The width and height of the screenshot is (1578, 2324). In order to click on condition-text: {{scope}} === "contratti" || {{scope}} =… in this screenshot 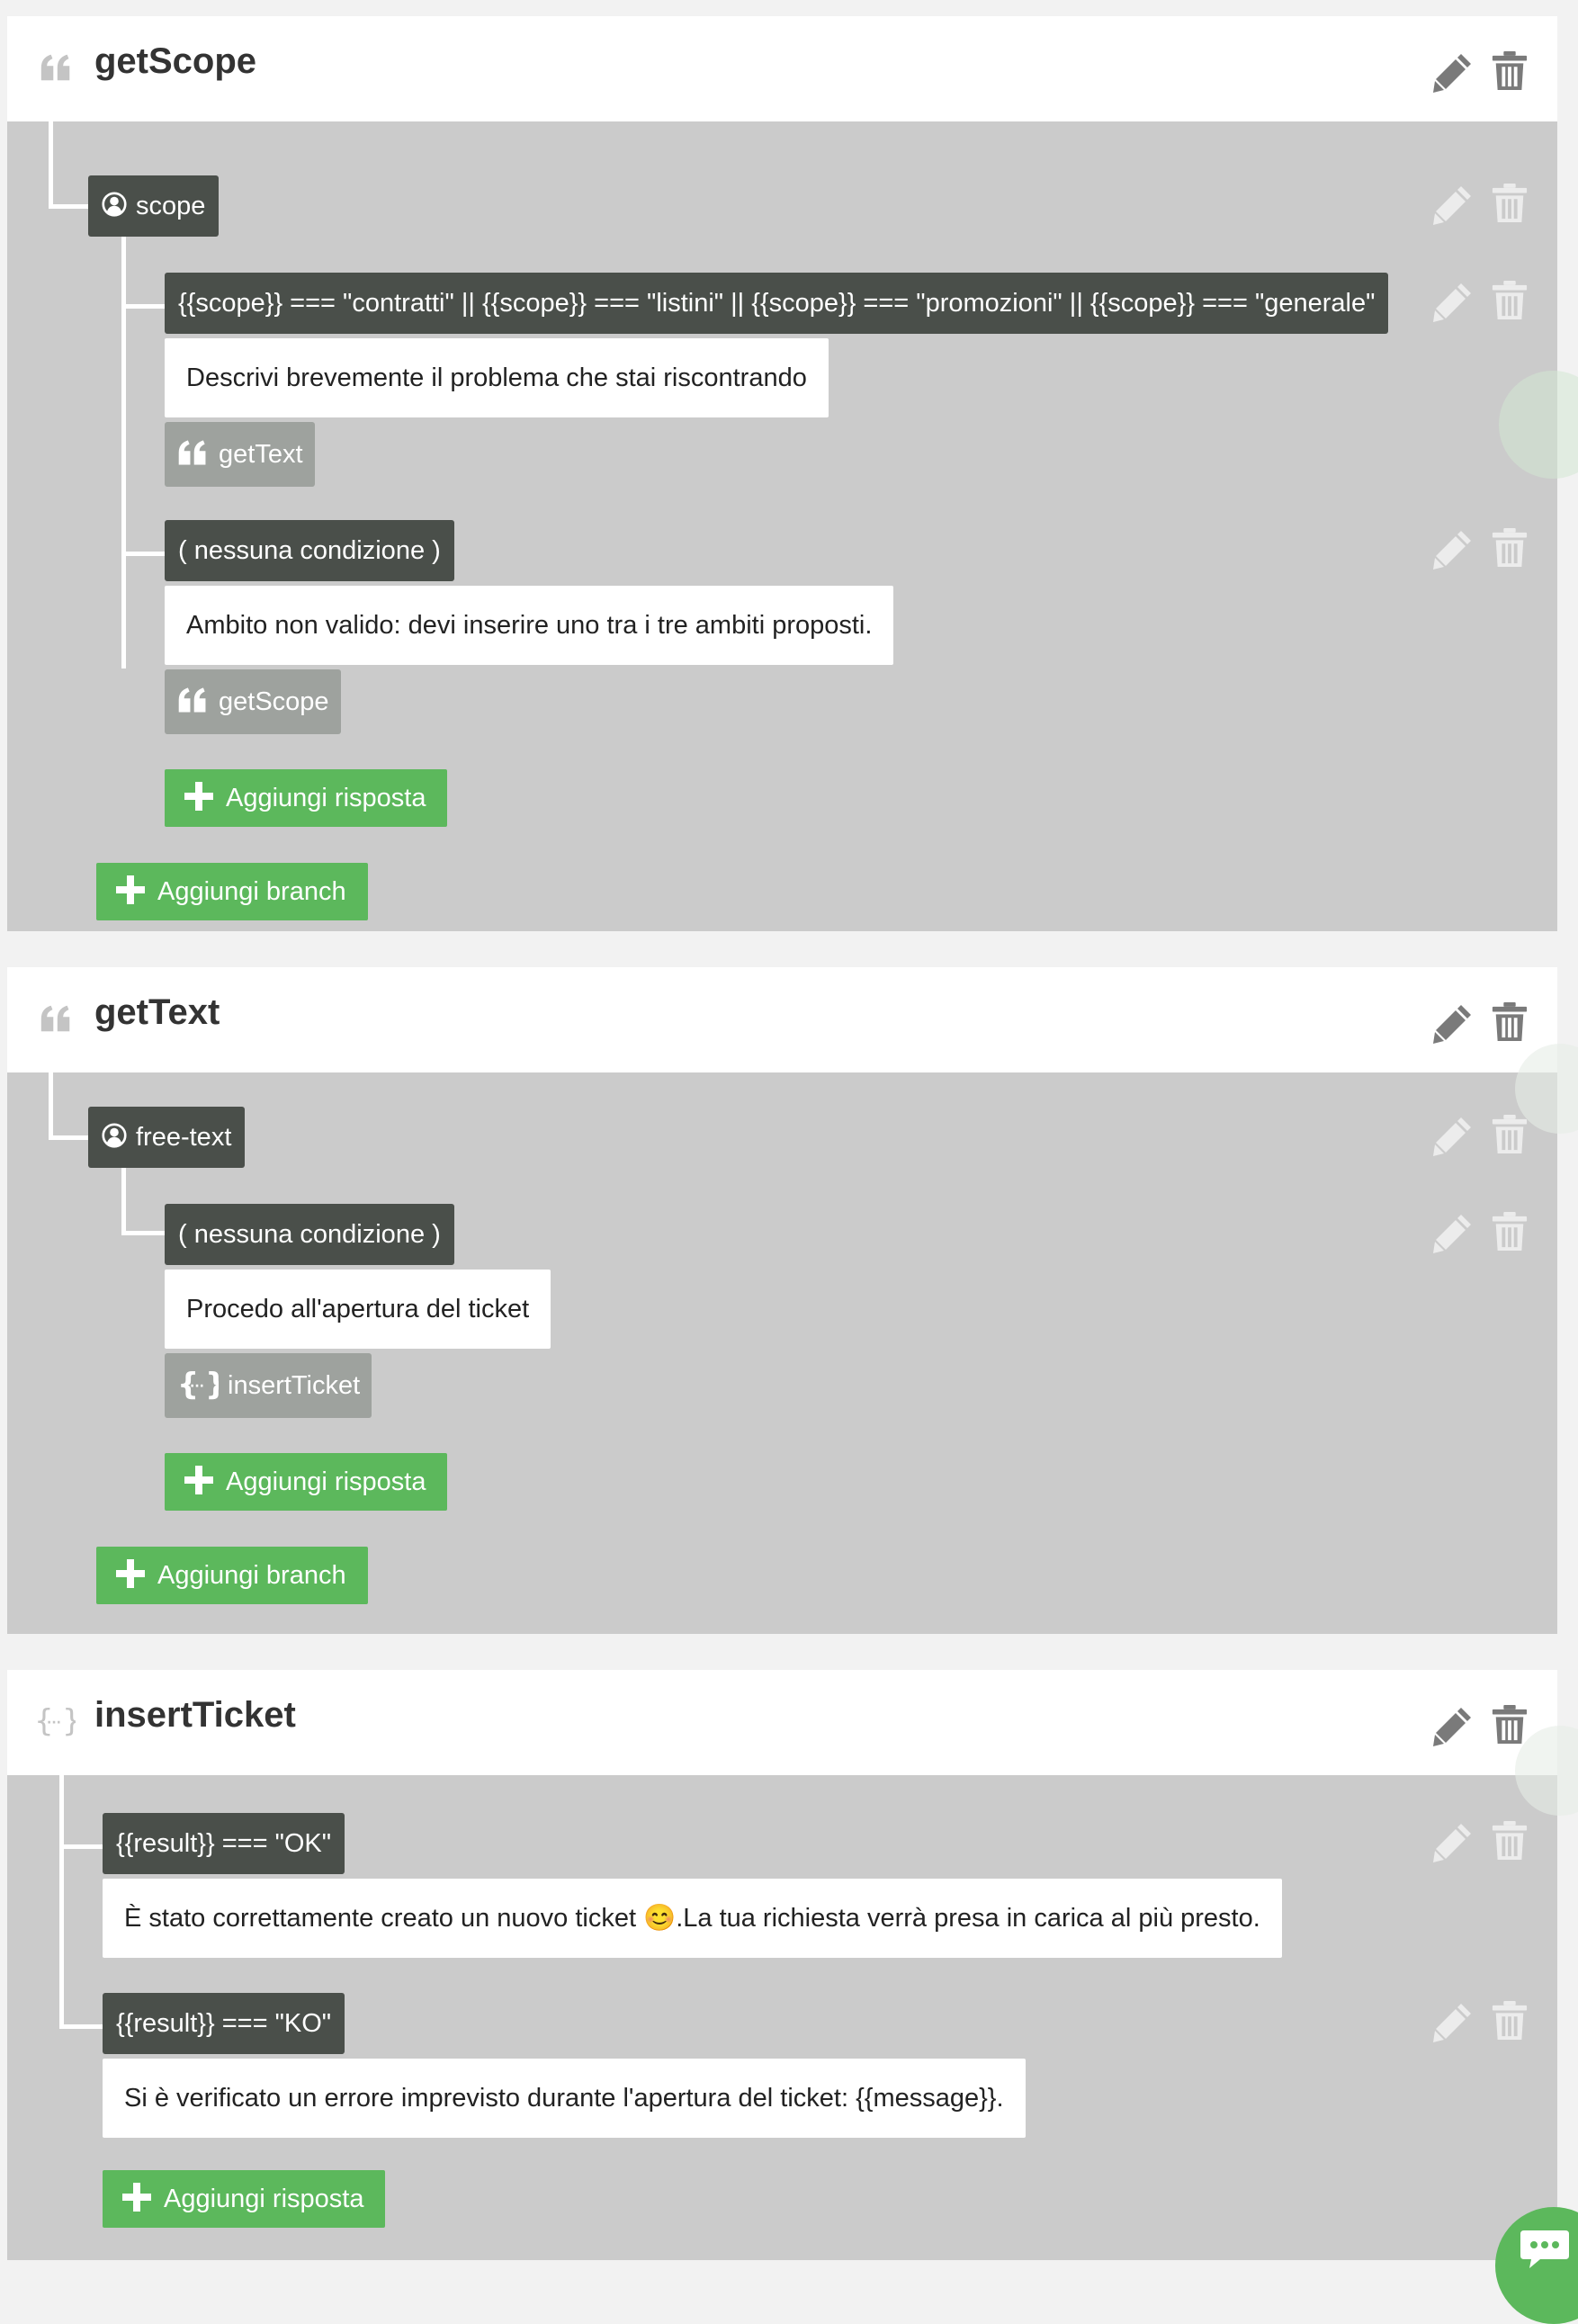, I will do `click(777, 304)`.